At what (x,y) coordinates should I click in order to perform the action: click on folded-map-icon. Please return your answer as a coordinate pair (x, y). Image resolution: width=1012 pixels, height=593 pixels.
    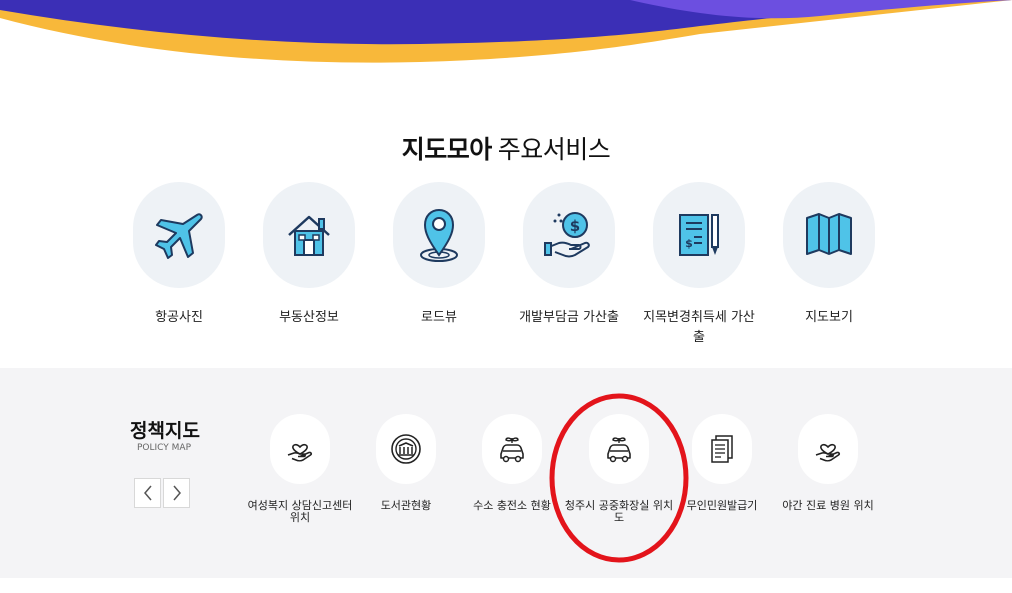
    Looking at the image, I should click on (829, 234).